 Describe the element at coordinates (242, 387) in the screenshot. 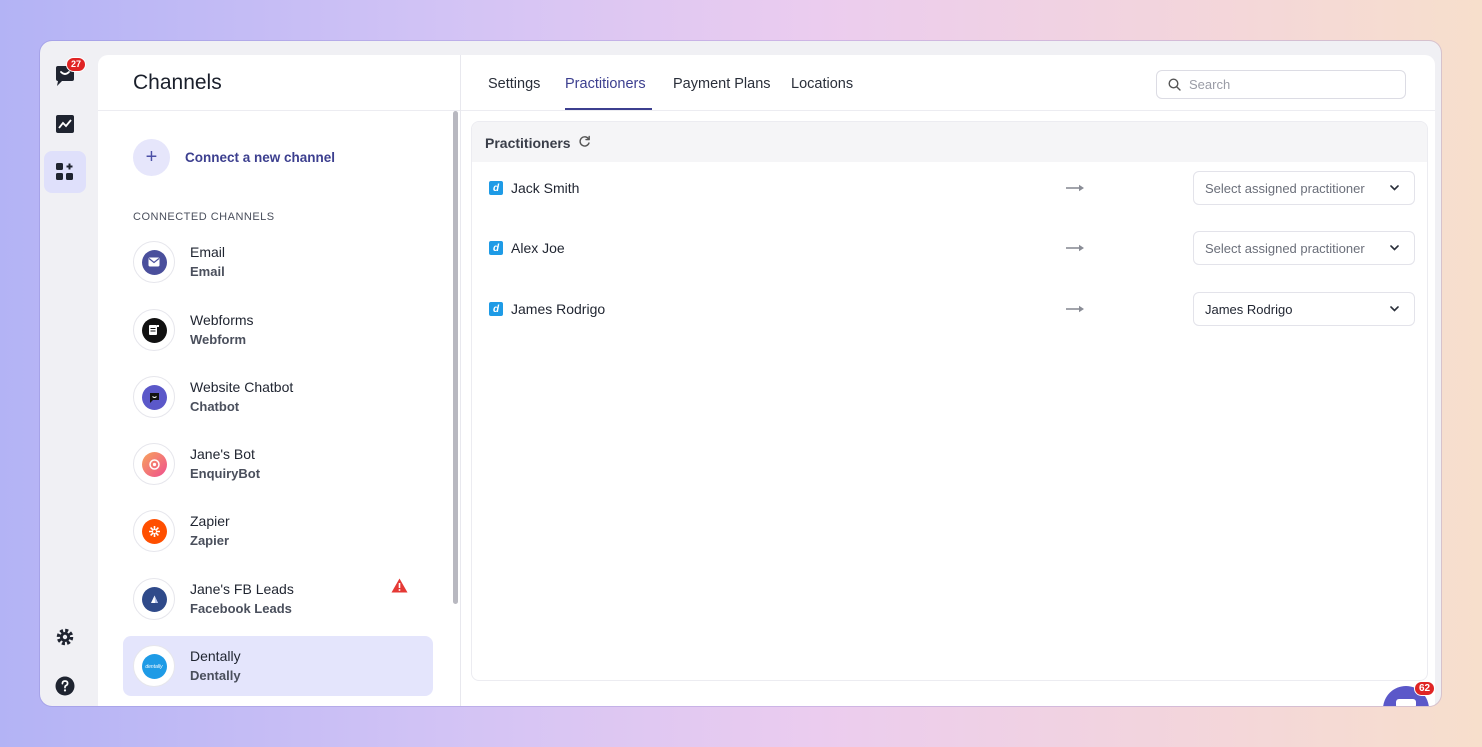

I see `channel-name: Website Chatbot` at that location.